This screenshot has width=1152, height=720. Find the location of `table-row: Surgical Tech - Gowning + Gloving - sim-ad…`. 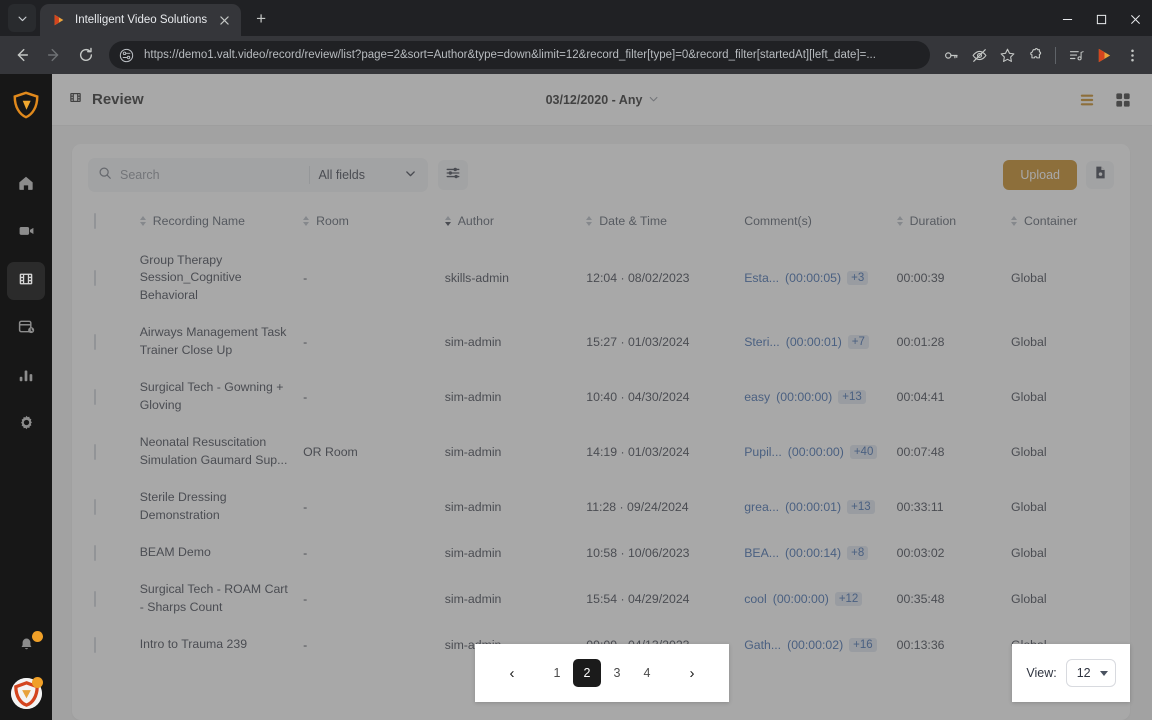

table-row: Surgical Tech - Gowning + Gloving - sim-ad… is located at coordinates (601, 396).